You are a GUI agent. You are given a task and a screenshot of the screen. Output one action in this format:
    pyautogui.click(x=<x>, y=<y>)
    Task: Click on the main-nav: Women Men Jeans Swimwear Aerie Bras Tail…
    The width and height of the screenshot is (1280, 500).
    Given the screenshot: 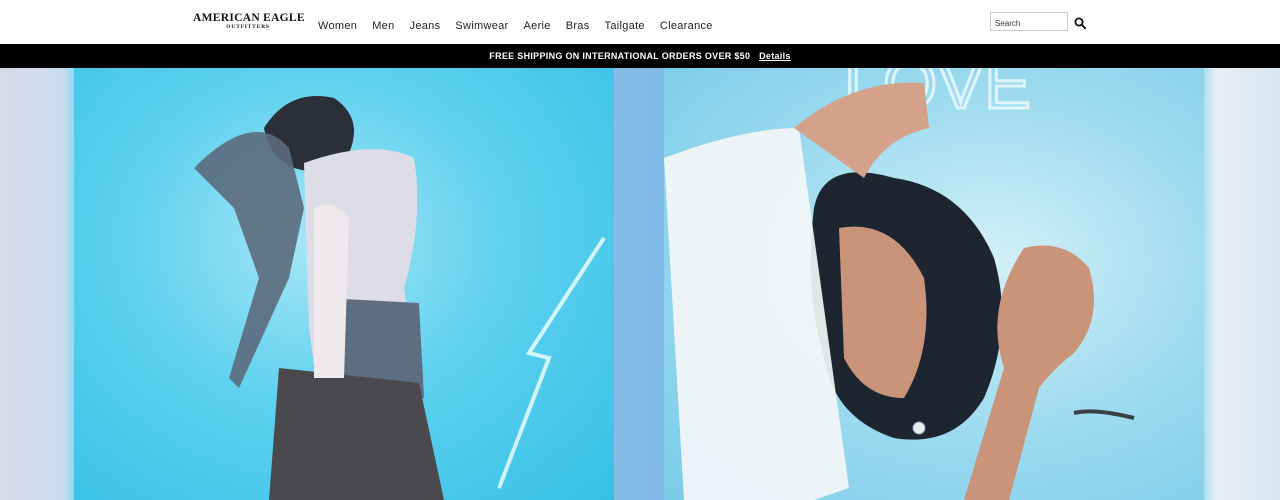 What is the action you would take?
    pyautogui.click(x=523, y=26)
    